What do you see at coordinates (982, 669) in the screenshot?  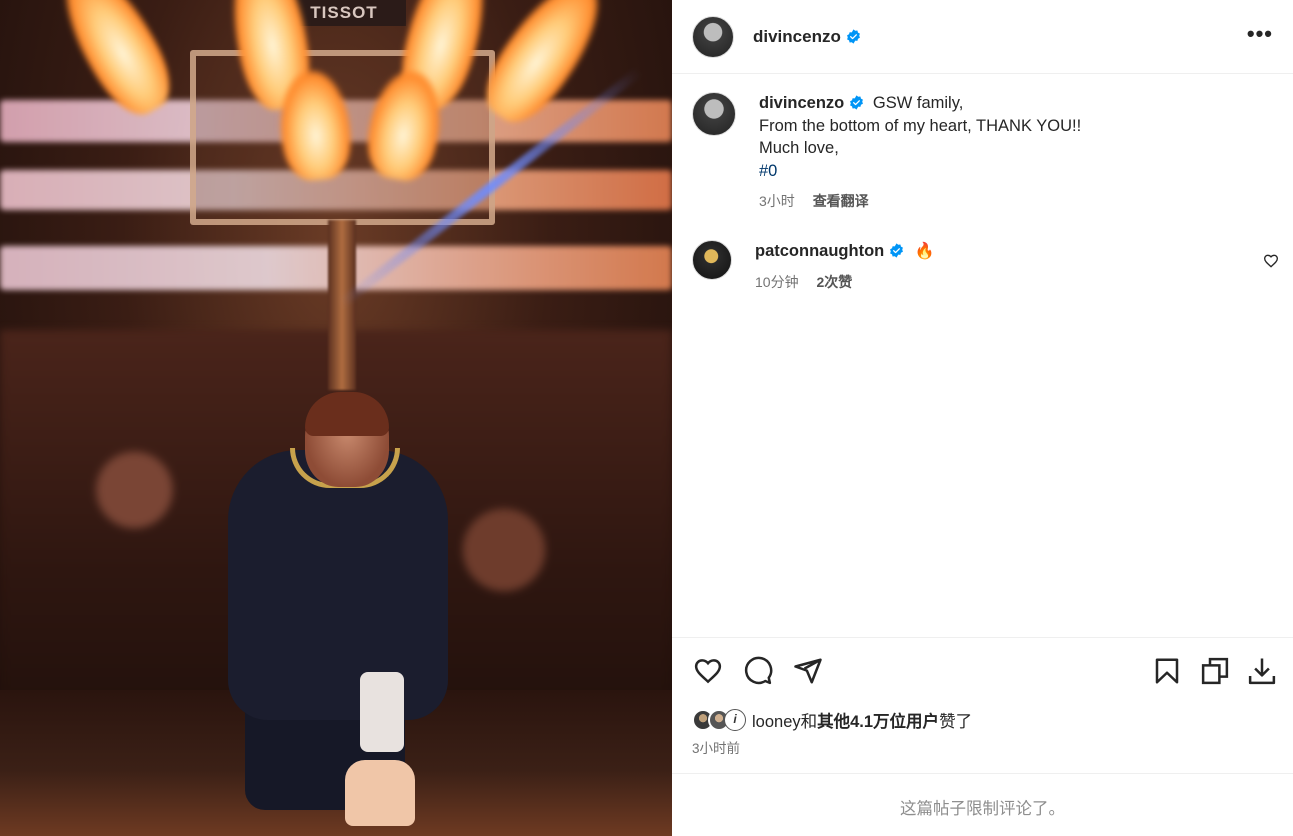 I see `post-actions-bar` at bounding box center [982, 669].